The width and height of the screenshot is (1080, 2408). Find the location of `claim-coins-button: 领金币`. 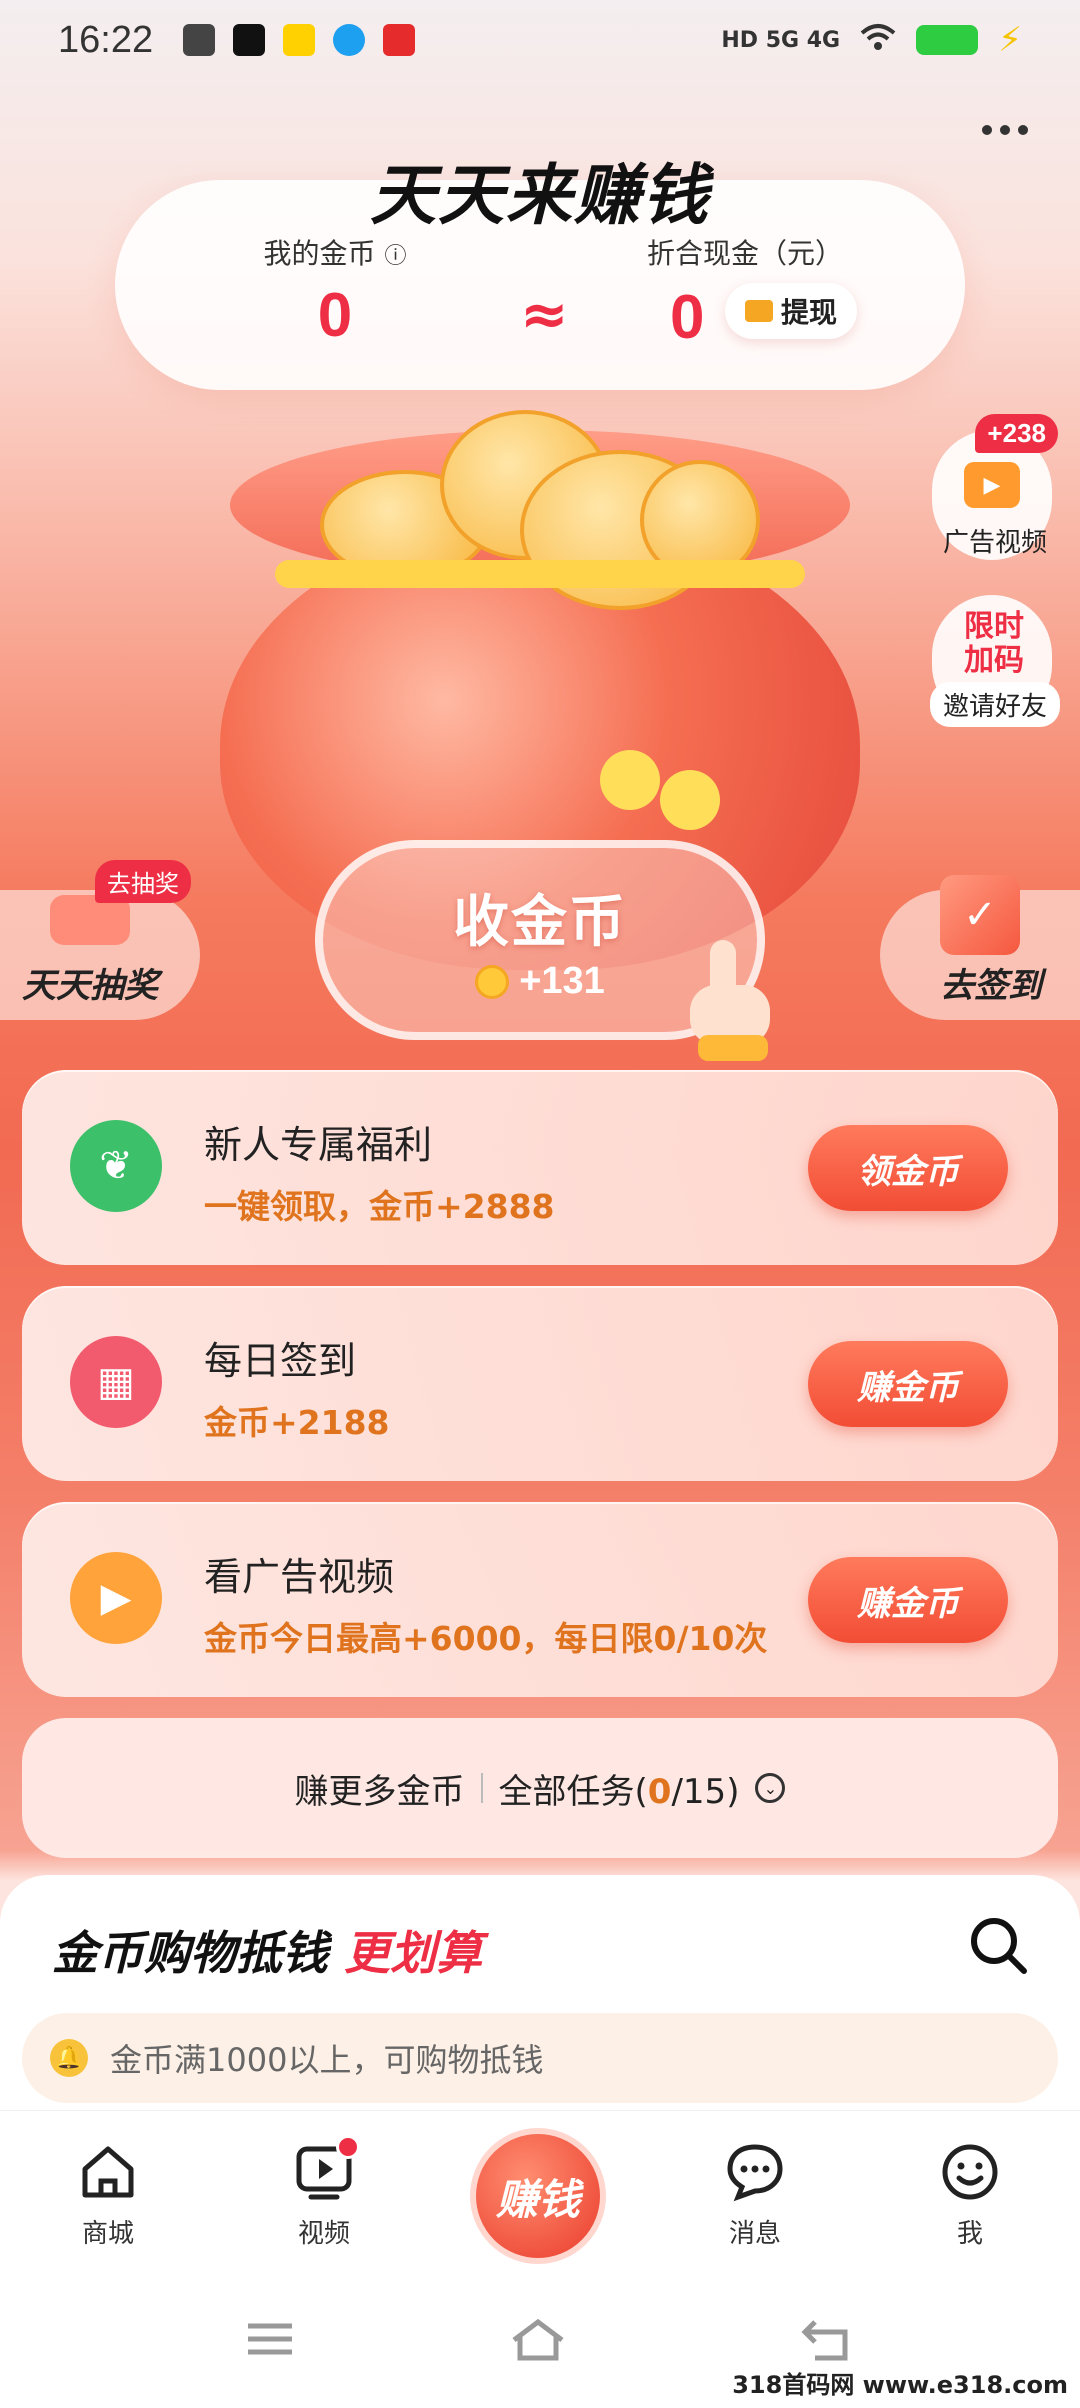

claim-coins-button: 领金币 is located at coordinates (908, 1168).